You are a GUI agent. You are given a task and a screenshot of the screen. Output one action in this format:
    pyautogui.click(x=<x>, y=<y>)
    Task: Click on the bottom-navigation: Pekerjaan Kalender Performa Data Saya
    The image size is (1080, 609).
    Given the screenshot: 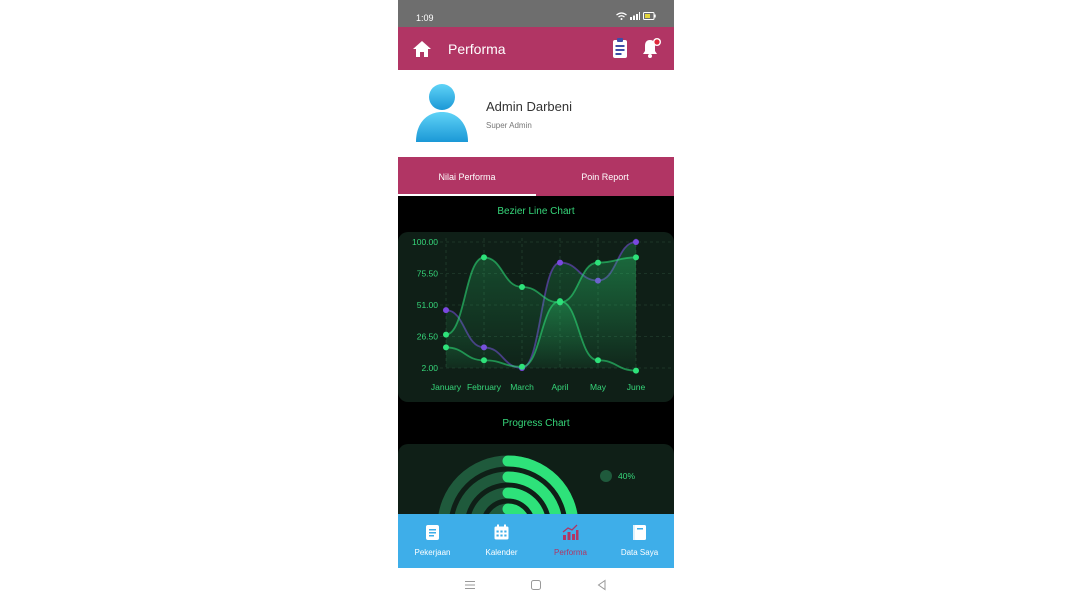 What is the action you would take?
    pyautogui.click(x=536, y=541)
    